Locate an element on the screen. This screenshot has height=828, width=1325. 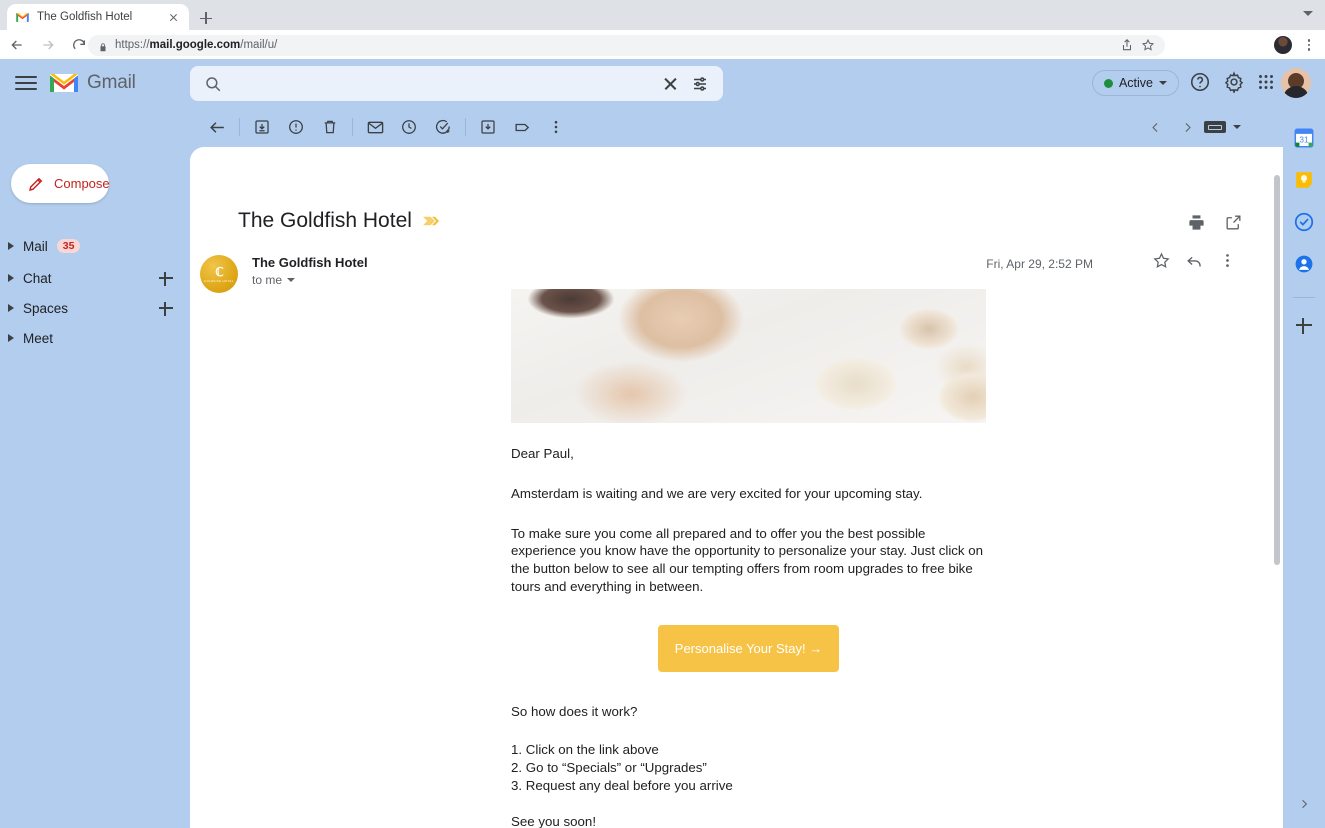
omnibox: https://mail.google.com/mail/u/ is located at coordinates (626, 45).